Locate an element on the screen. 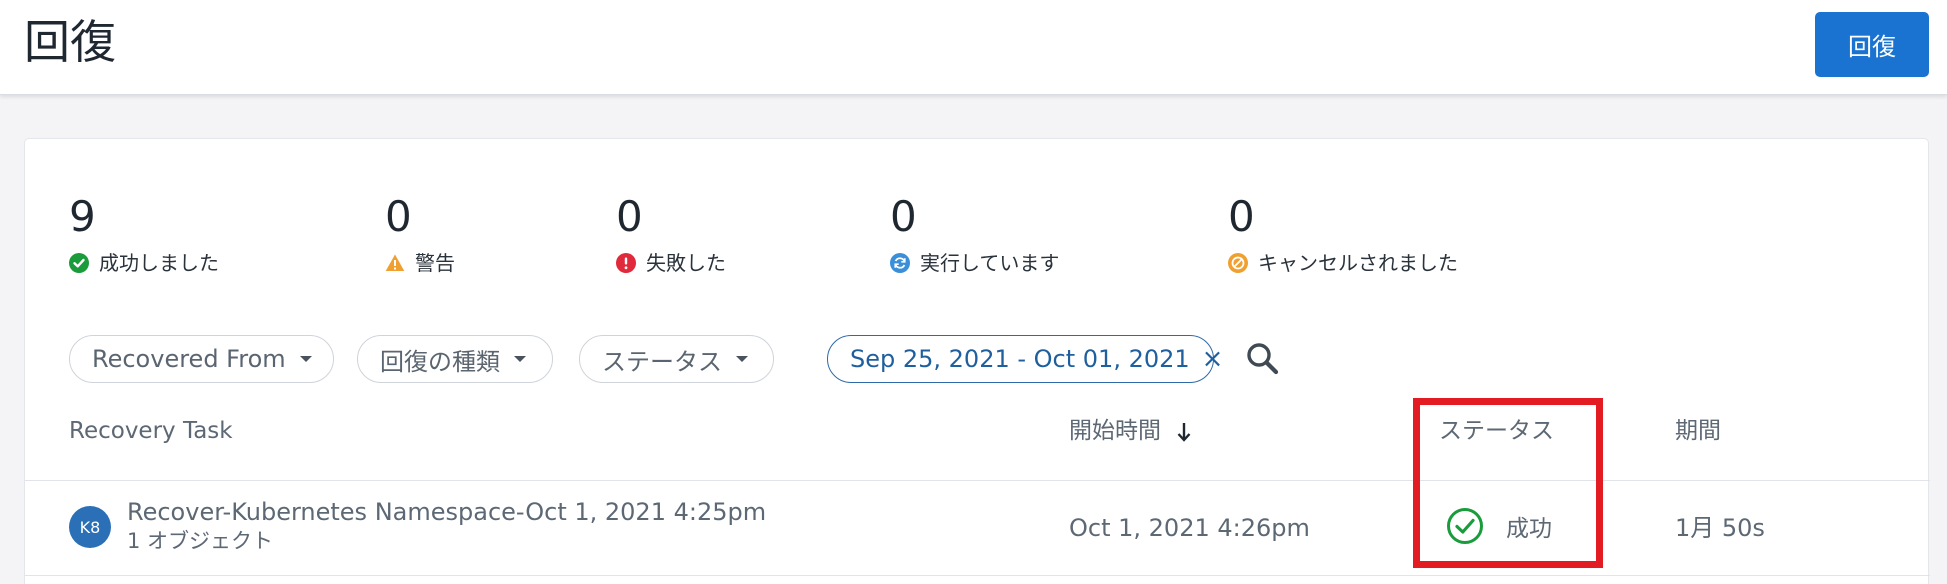 The height and width of the screenshot is (584, 1947). stat-warnings: 0 警告 is located at coordinates (420, 233).